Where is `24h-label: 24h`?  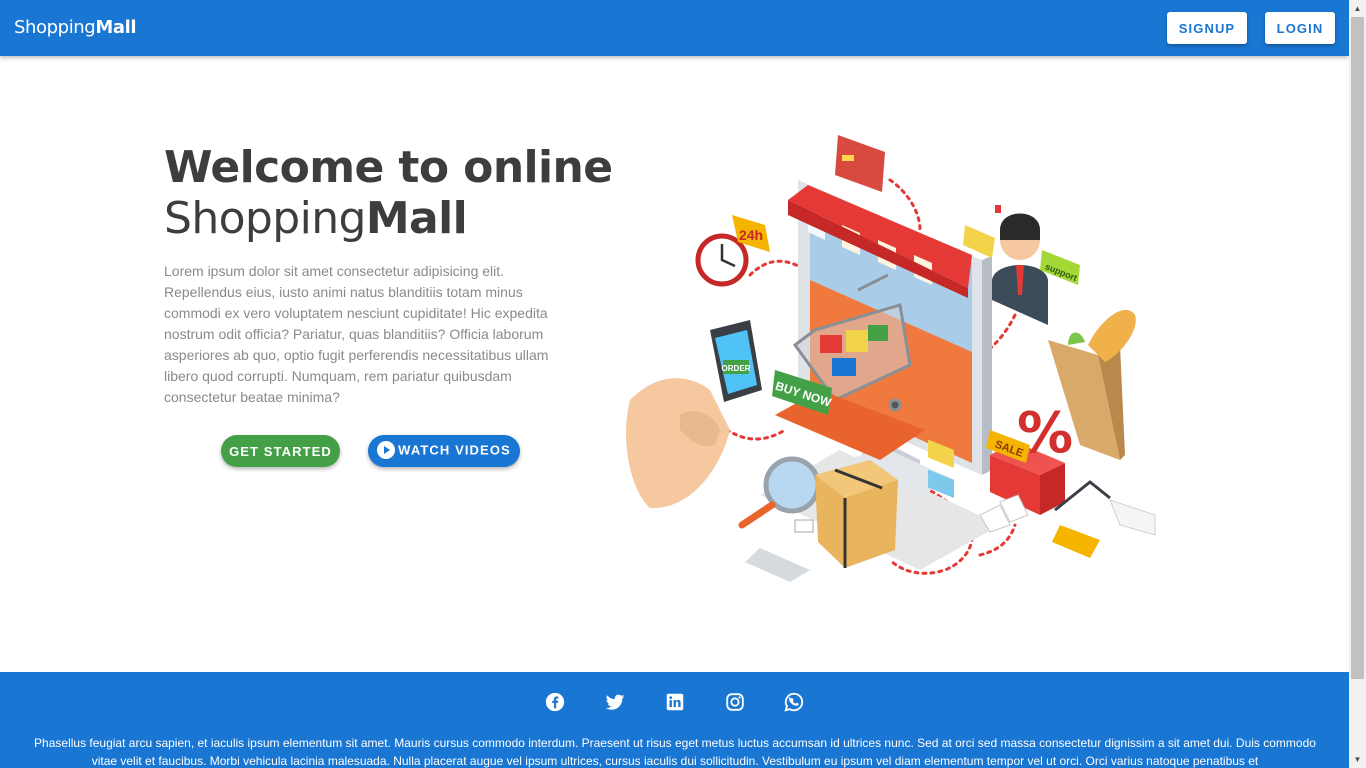 24h-label: 24h is located at coordinates (751, 235).